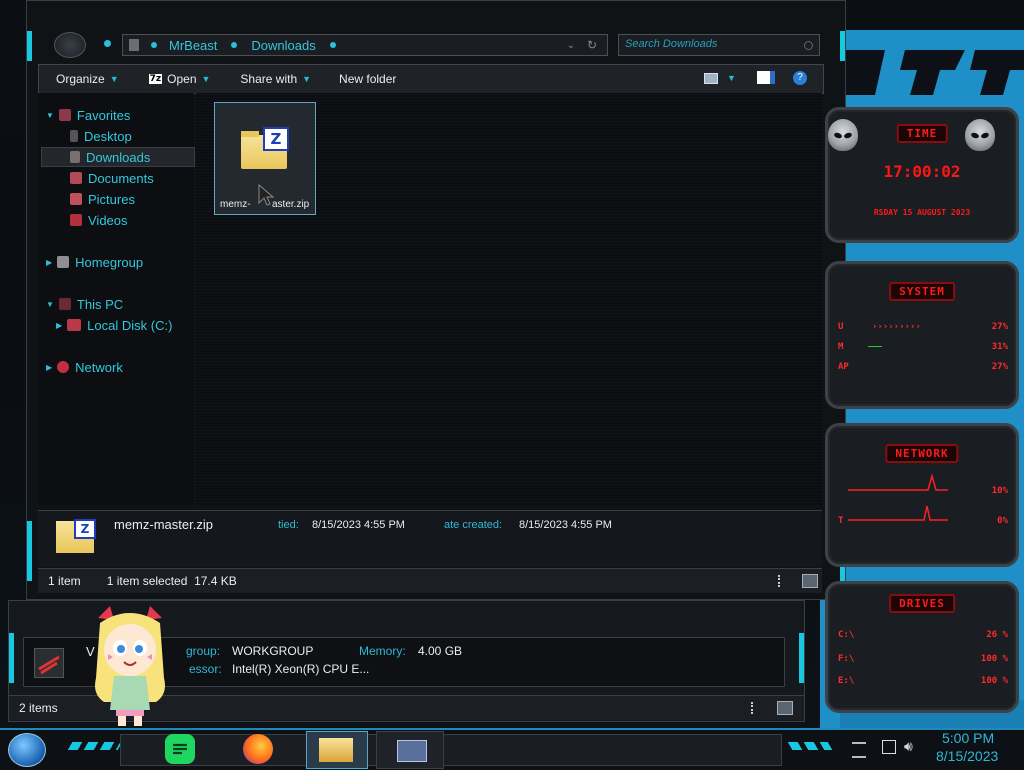 Image resolution: width=1024 pixels, height=770 pixels. What do you see at coordinates (258, 749) in the screenshot?
I see `firefox-icon` at bounding box center [258, 749].